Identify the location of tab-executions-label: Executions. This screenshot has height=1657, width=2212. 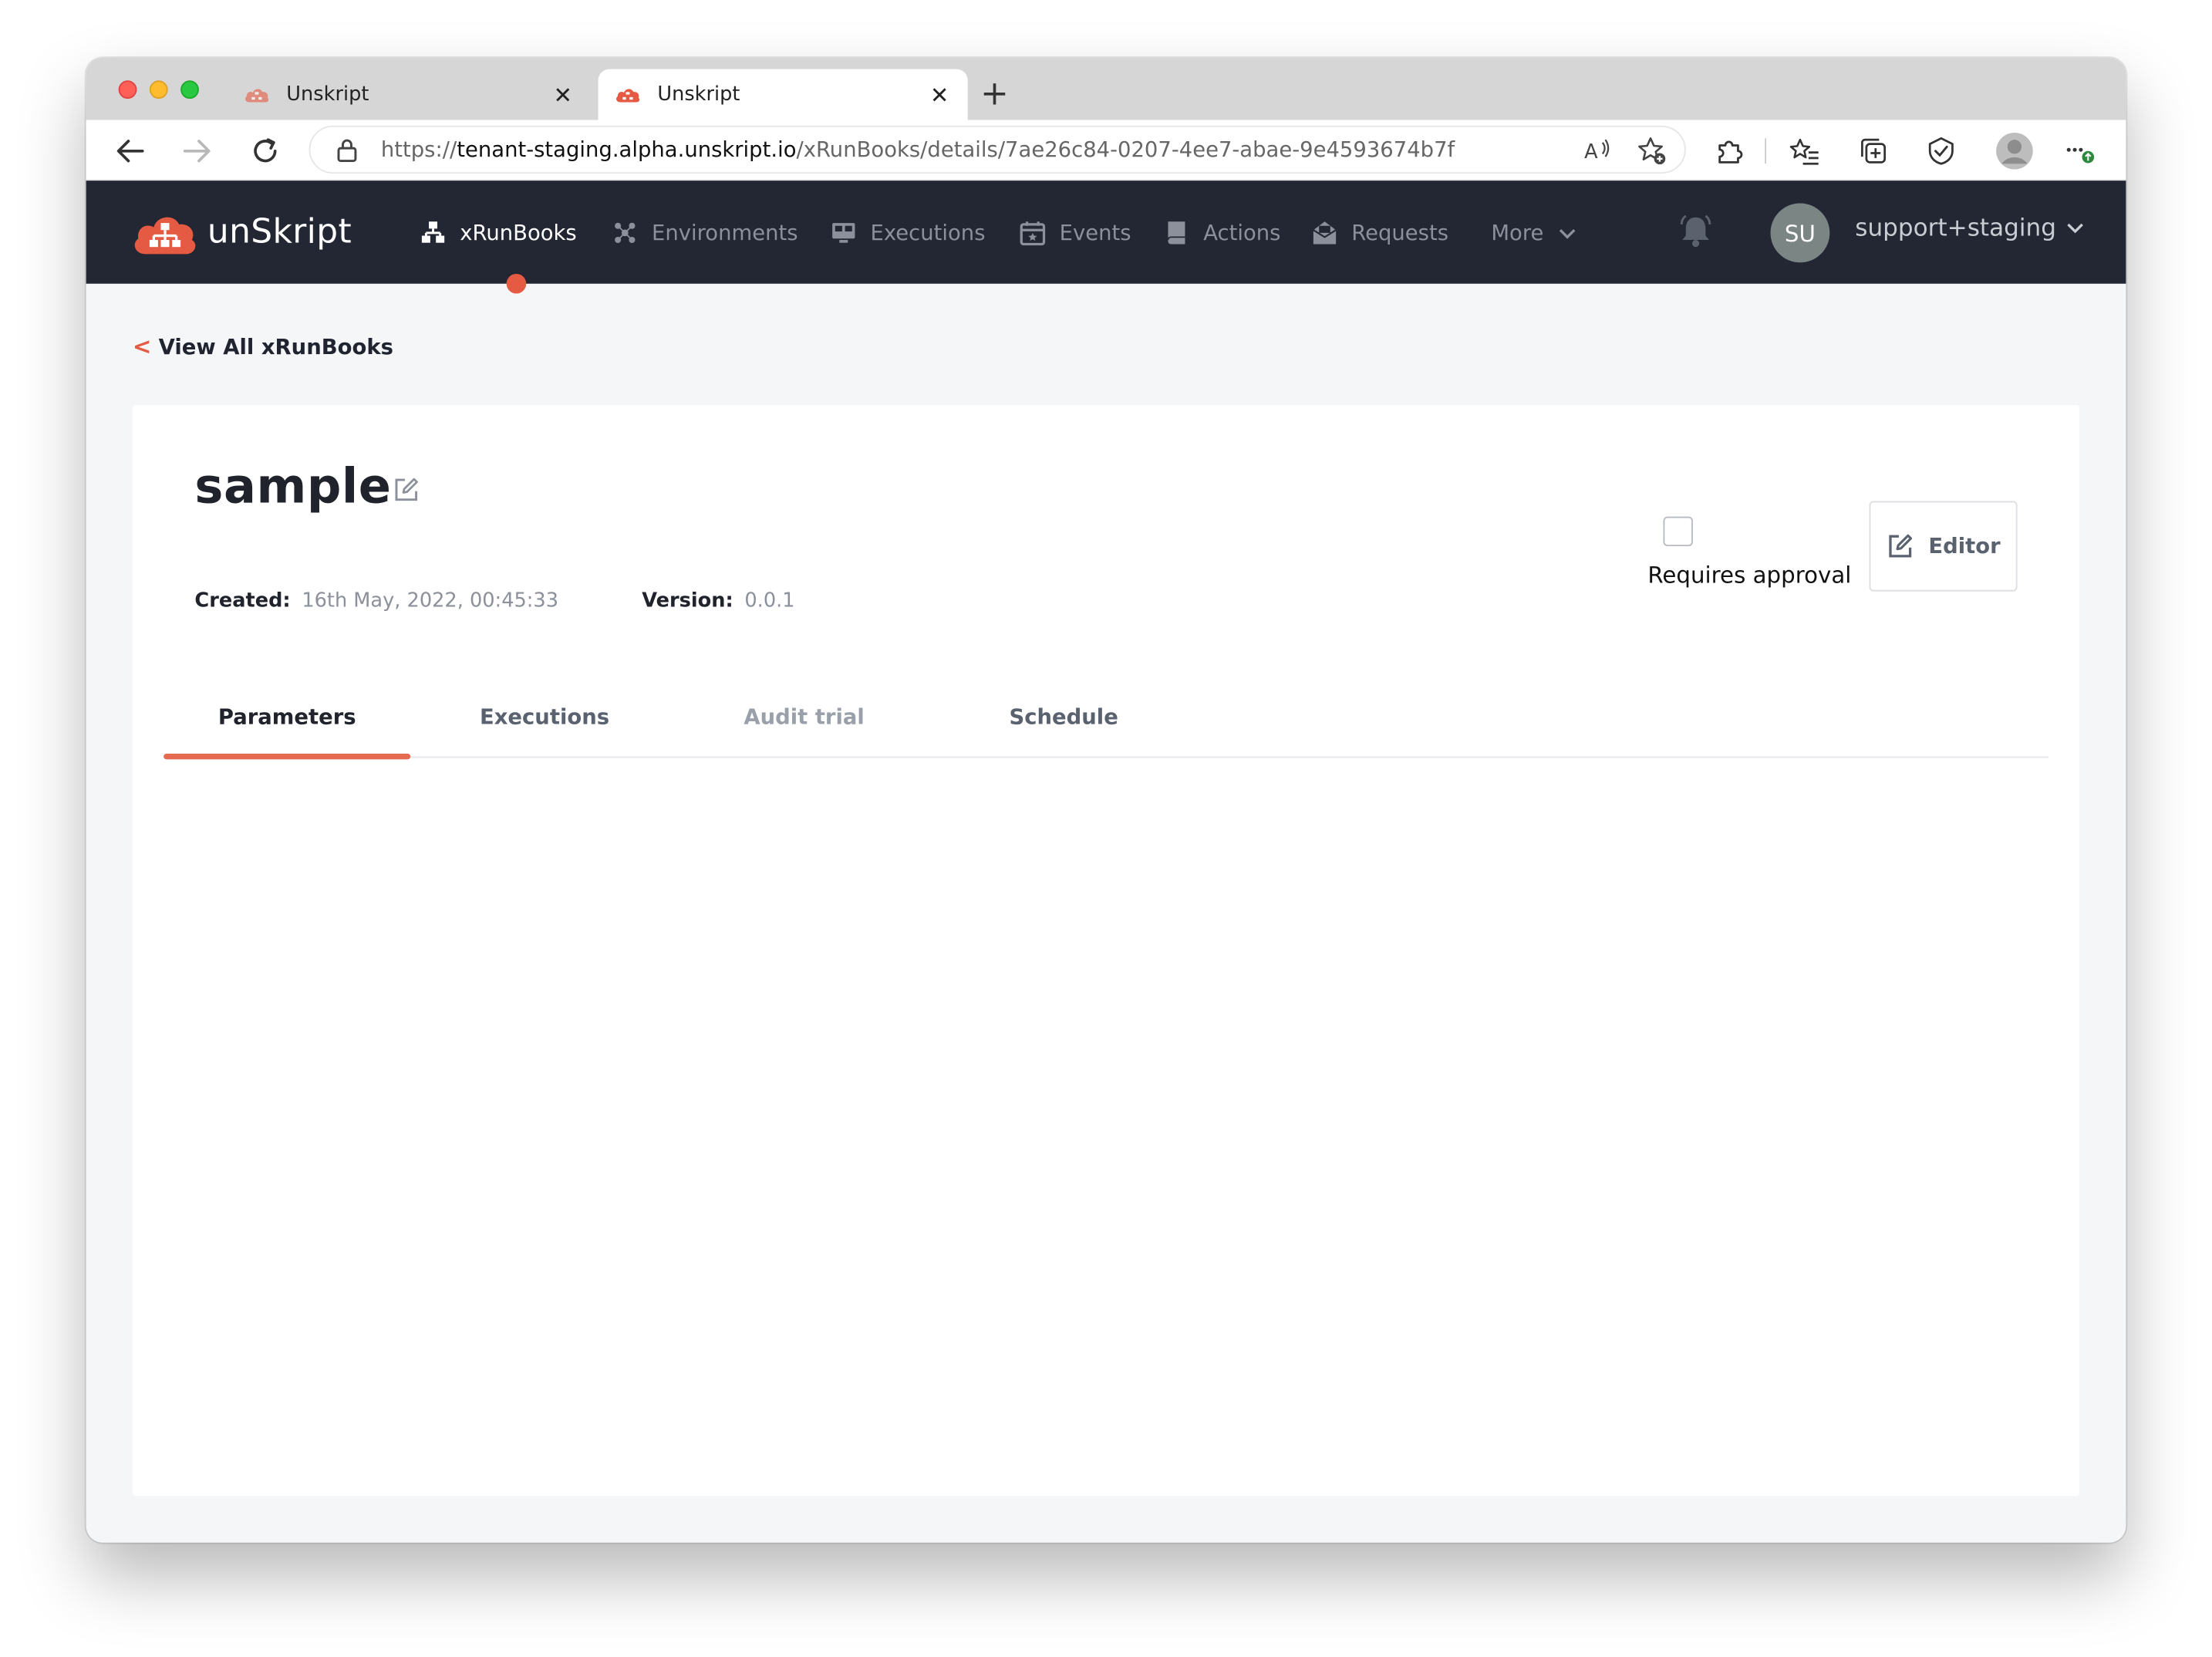
(544, 717).